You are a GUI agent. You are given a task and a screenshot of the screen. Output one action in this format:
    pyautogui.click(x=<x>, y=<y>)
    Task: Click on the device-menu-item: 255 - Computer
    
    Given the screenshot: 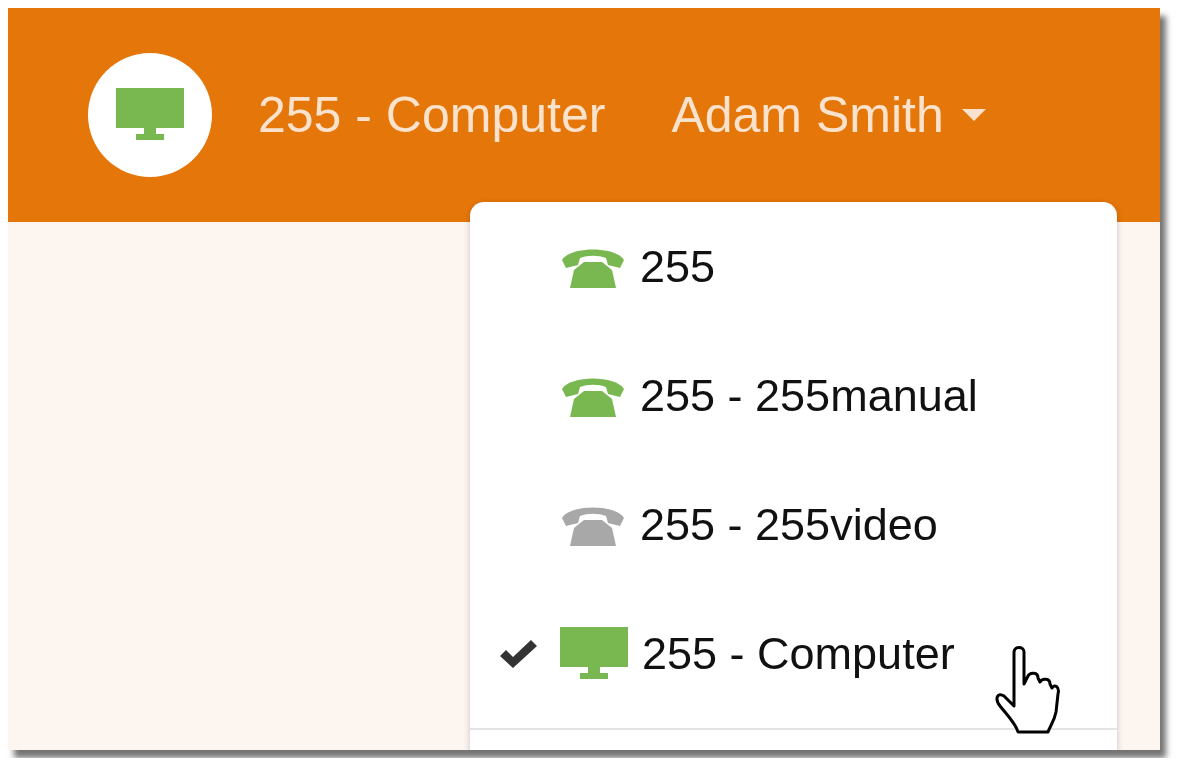 What is the action you would take?
    pyautogui.click(x=793, y=653)
    